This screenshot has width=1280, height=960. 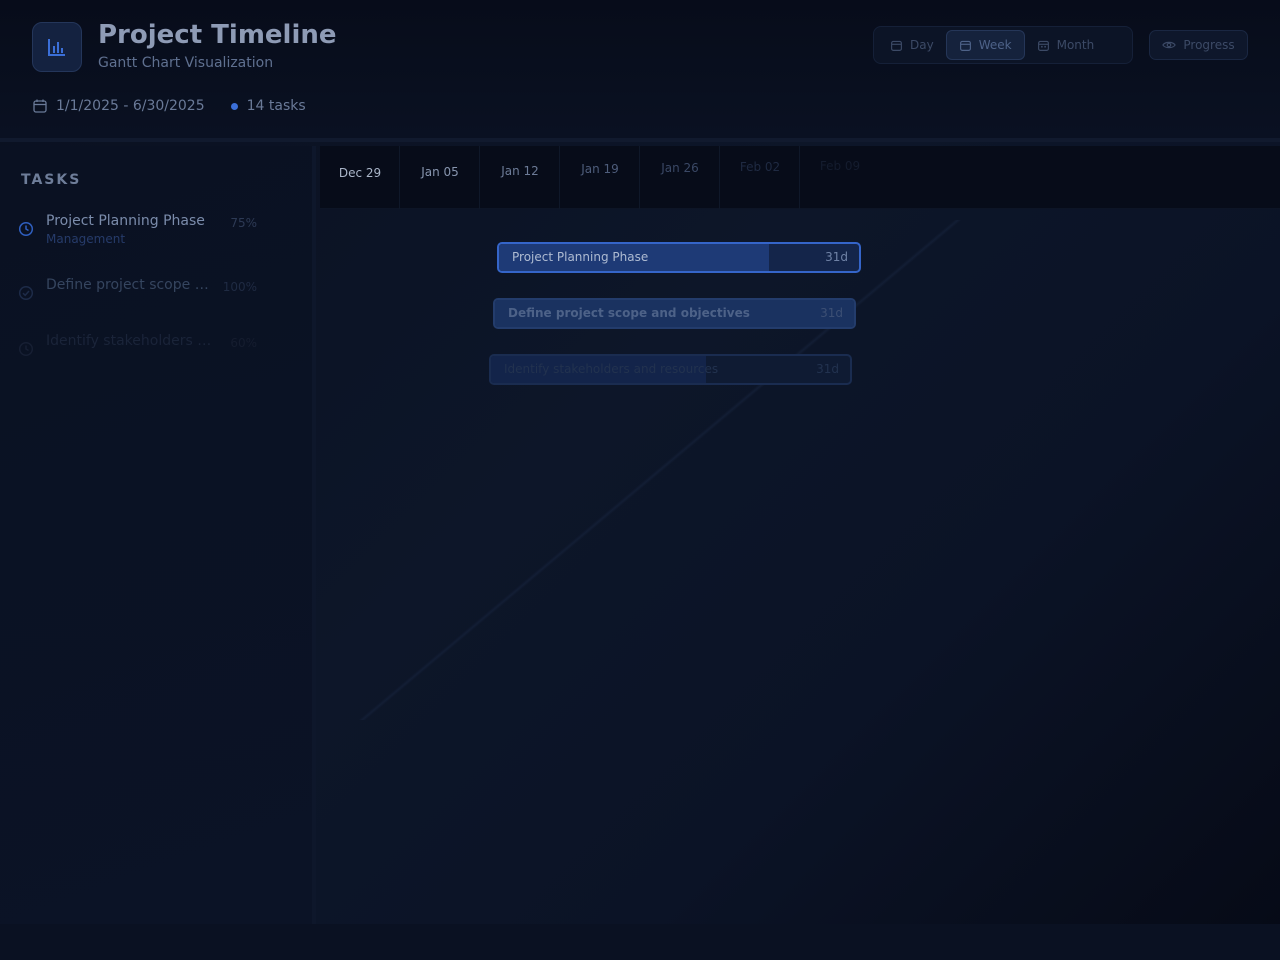 I want to click on task-name: Define project scope and objectives, so click(x=130, y=285).